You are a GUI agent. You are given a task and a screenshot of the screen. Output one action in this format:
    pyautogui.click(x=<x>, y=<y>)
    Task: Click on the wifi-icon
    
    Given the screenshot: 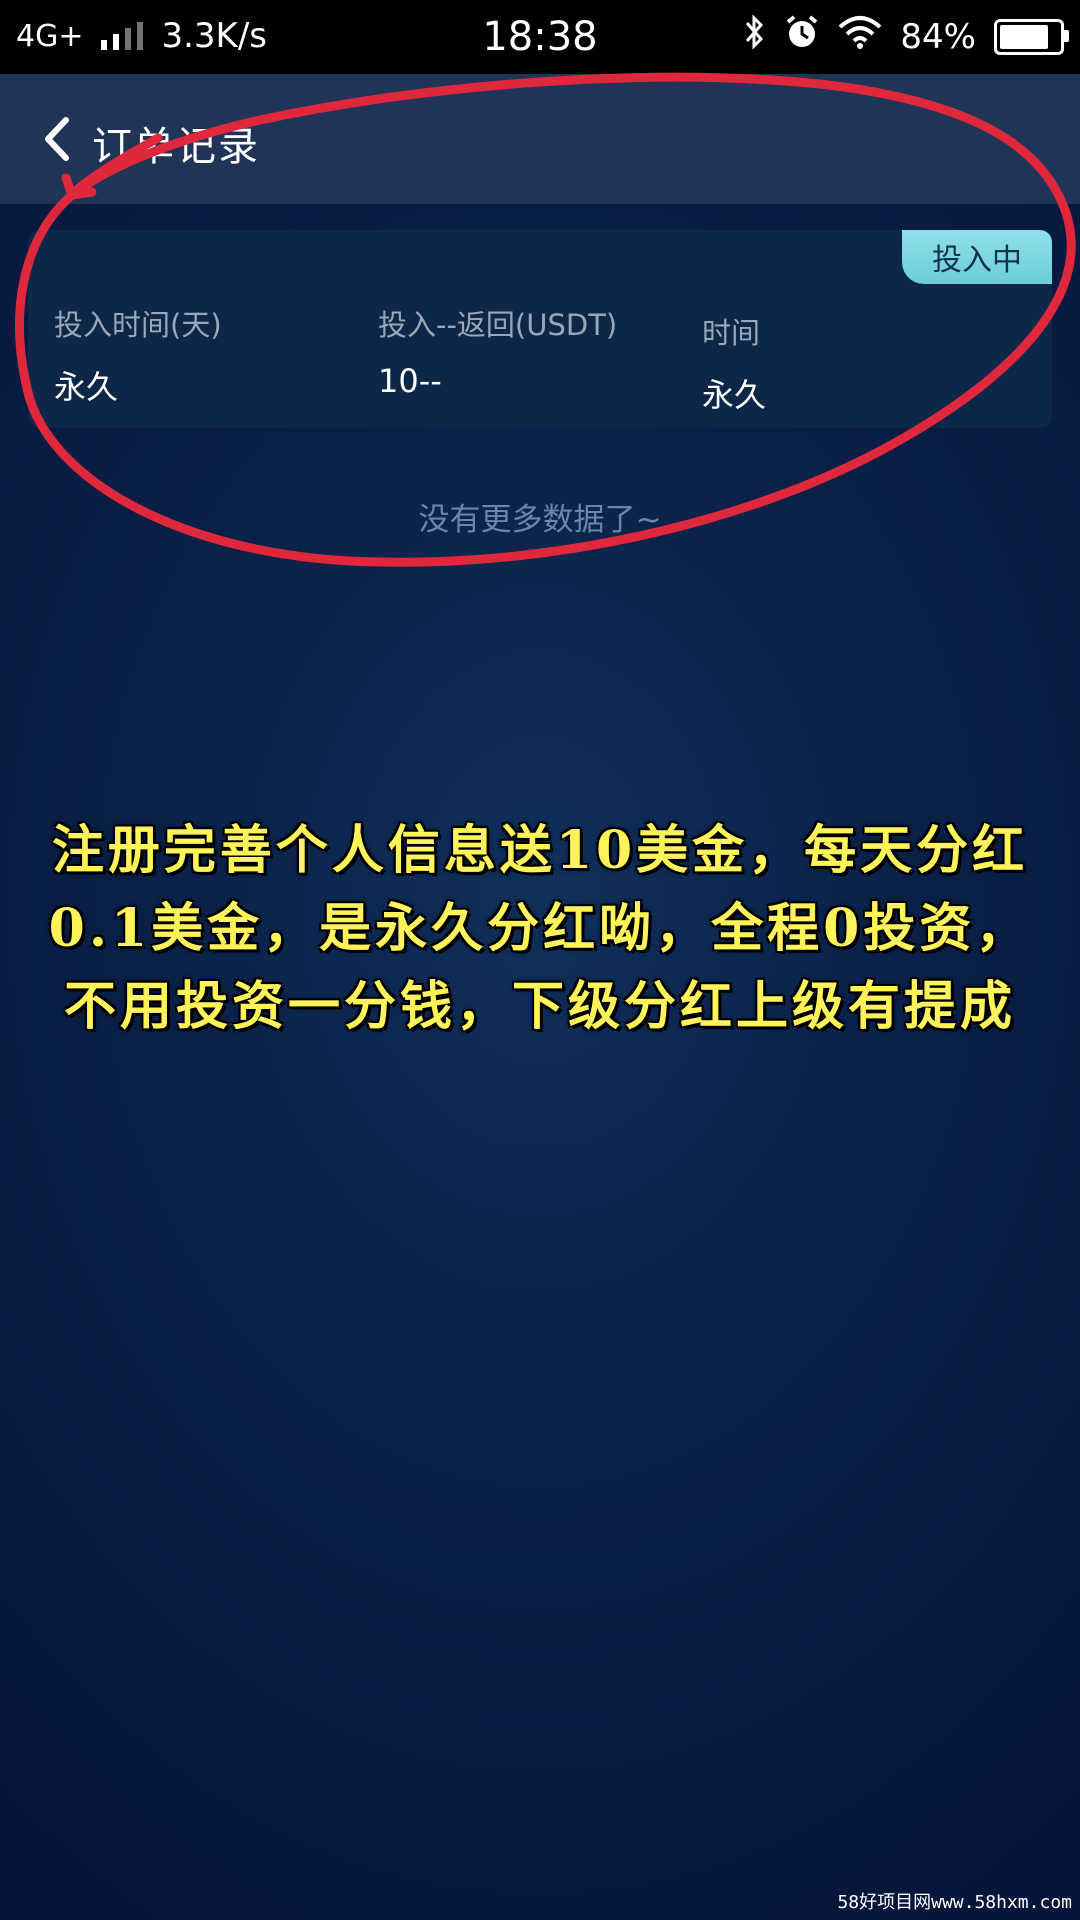 What is the action you would take?
    pyautogui.click(x=860, y=36)
    